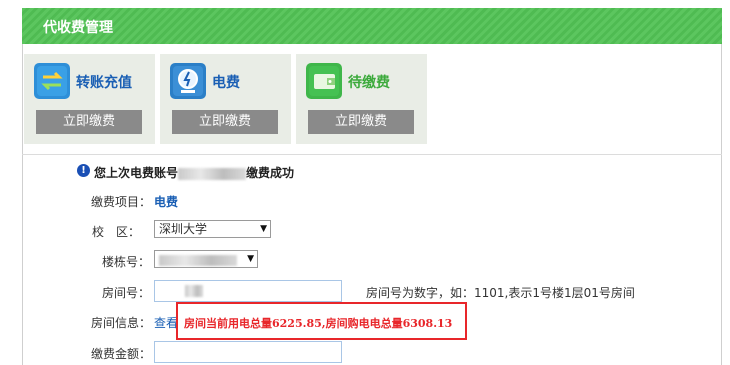 This screenshot has width=730, height=365. I want to click on notice-prefix: 您上次电费账号, so click(136, 173).